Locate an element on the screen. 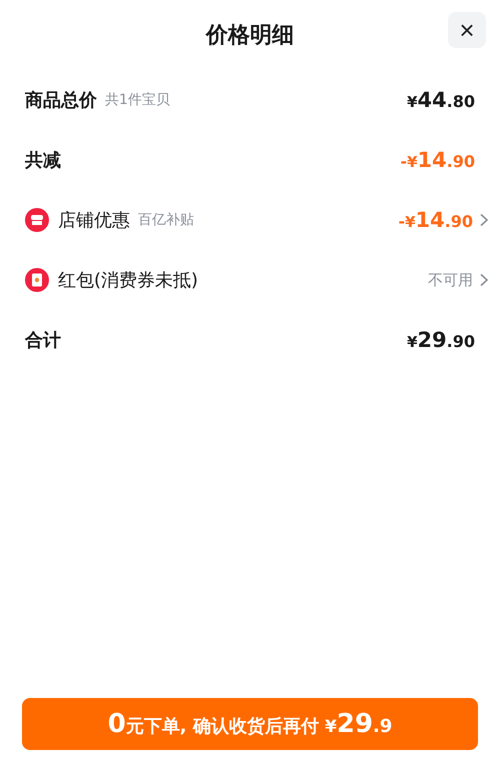 This screenshot has width=500, height=770. row-value: 不可用 is located at coordinates (450, 280).